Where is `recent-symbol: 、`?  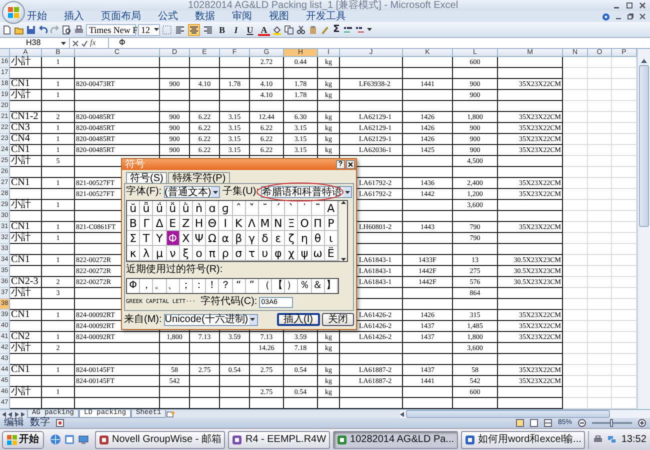
recent-symbol: 、 is located at coordinates (173, 286).